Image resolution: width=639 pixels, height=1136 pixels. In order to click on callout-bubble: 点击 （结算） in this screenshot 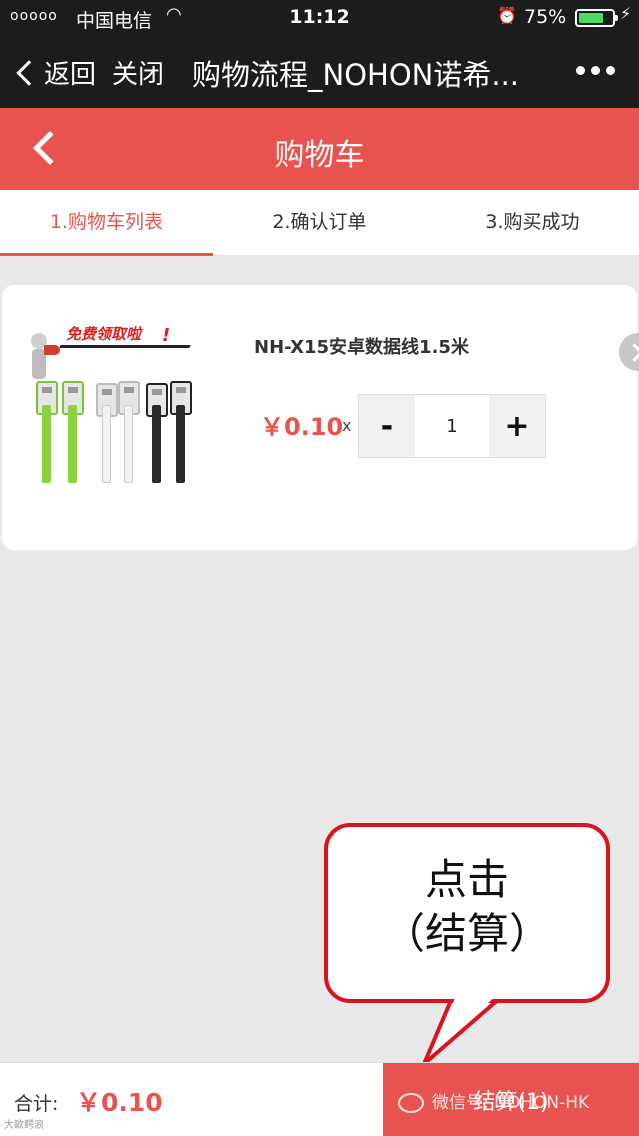, I will do `click(467, 913)`.